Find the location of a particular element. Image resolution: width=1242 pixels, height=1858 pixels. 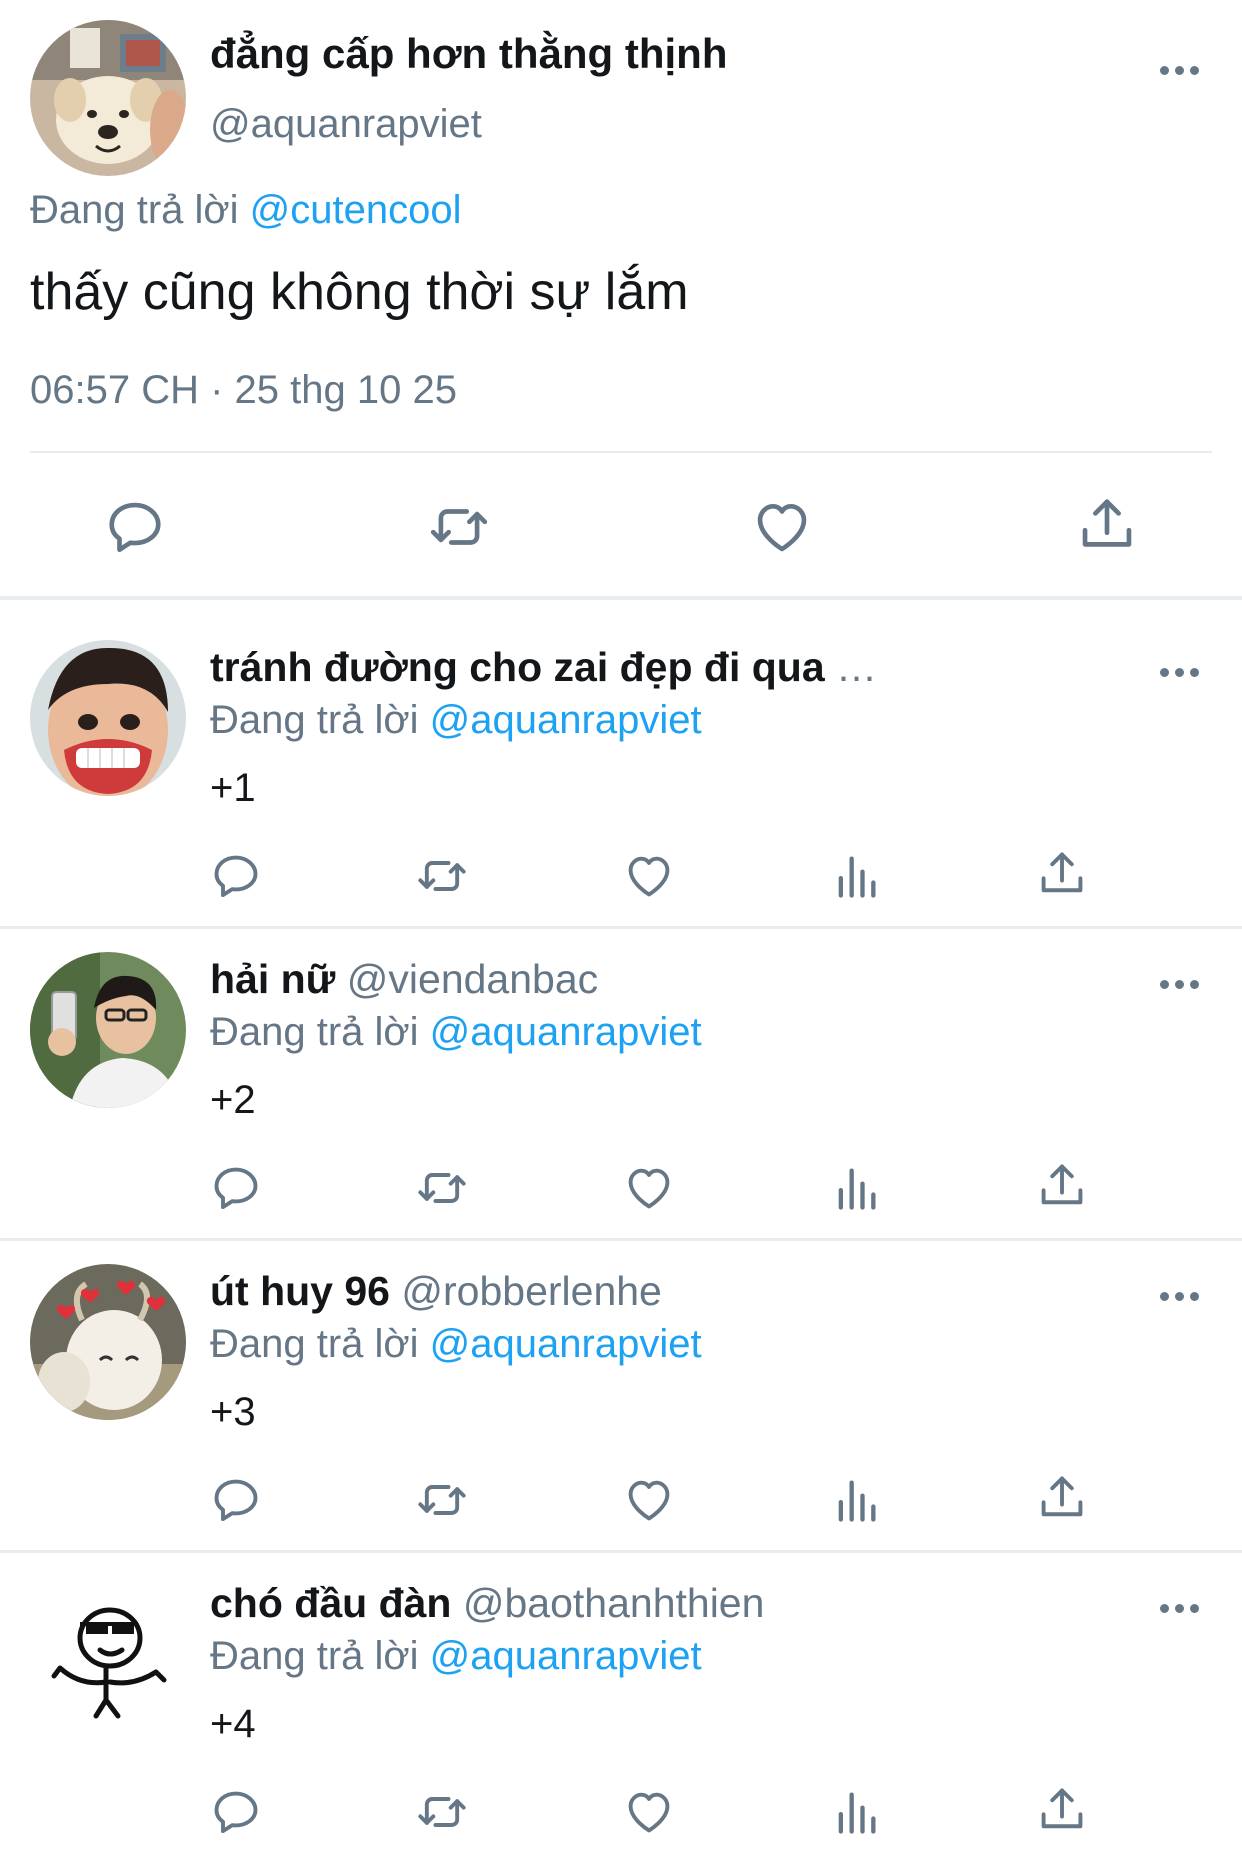

display-name: đẳng cấp hơn thằng thịnh is located at coordinates (468, 54).